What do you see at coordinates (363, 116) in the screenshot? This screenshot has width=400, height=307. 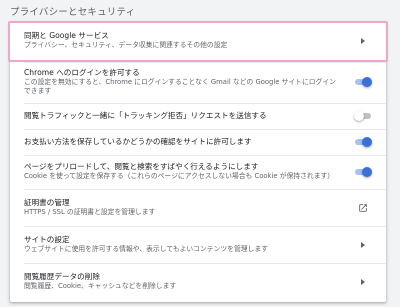 I see `do-not-track-toggle` at bounding box center [363, 116].